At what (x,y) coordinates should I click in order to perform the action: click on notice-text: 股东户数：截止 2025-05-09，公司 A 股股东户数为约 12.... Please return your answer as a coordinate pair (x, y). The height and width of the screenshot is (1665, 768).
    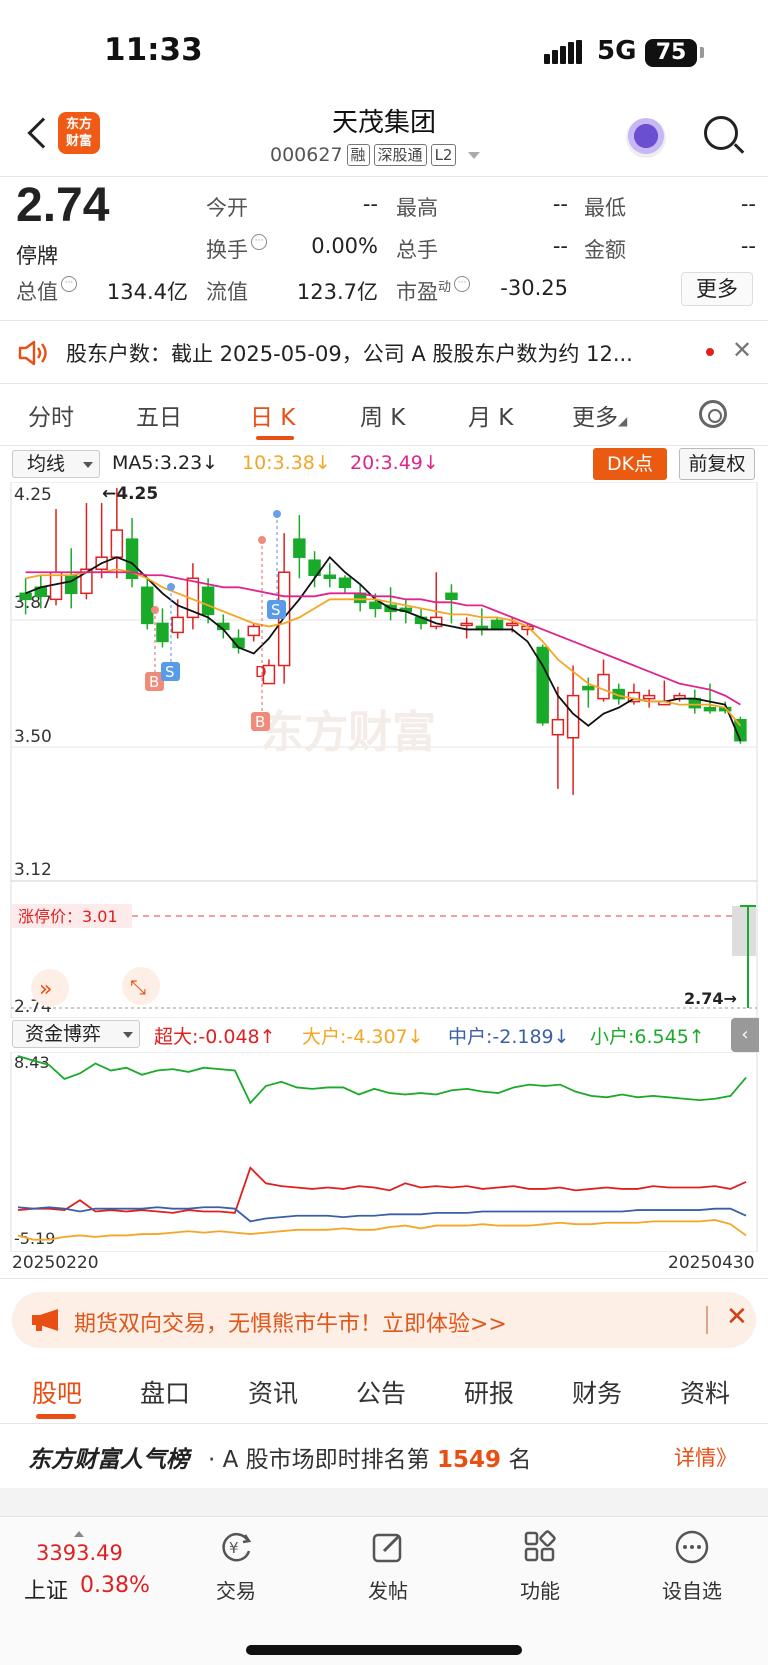
    Looking at the image, I should click on (349, 354).